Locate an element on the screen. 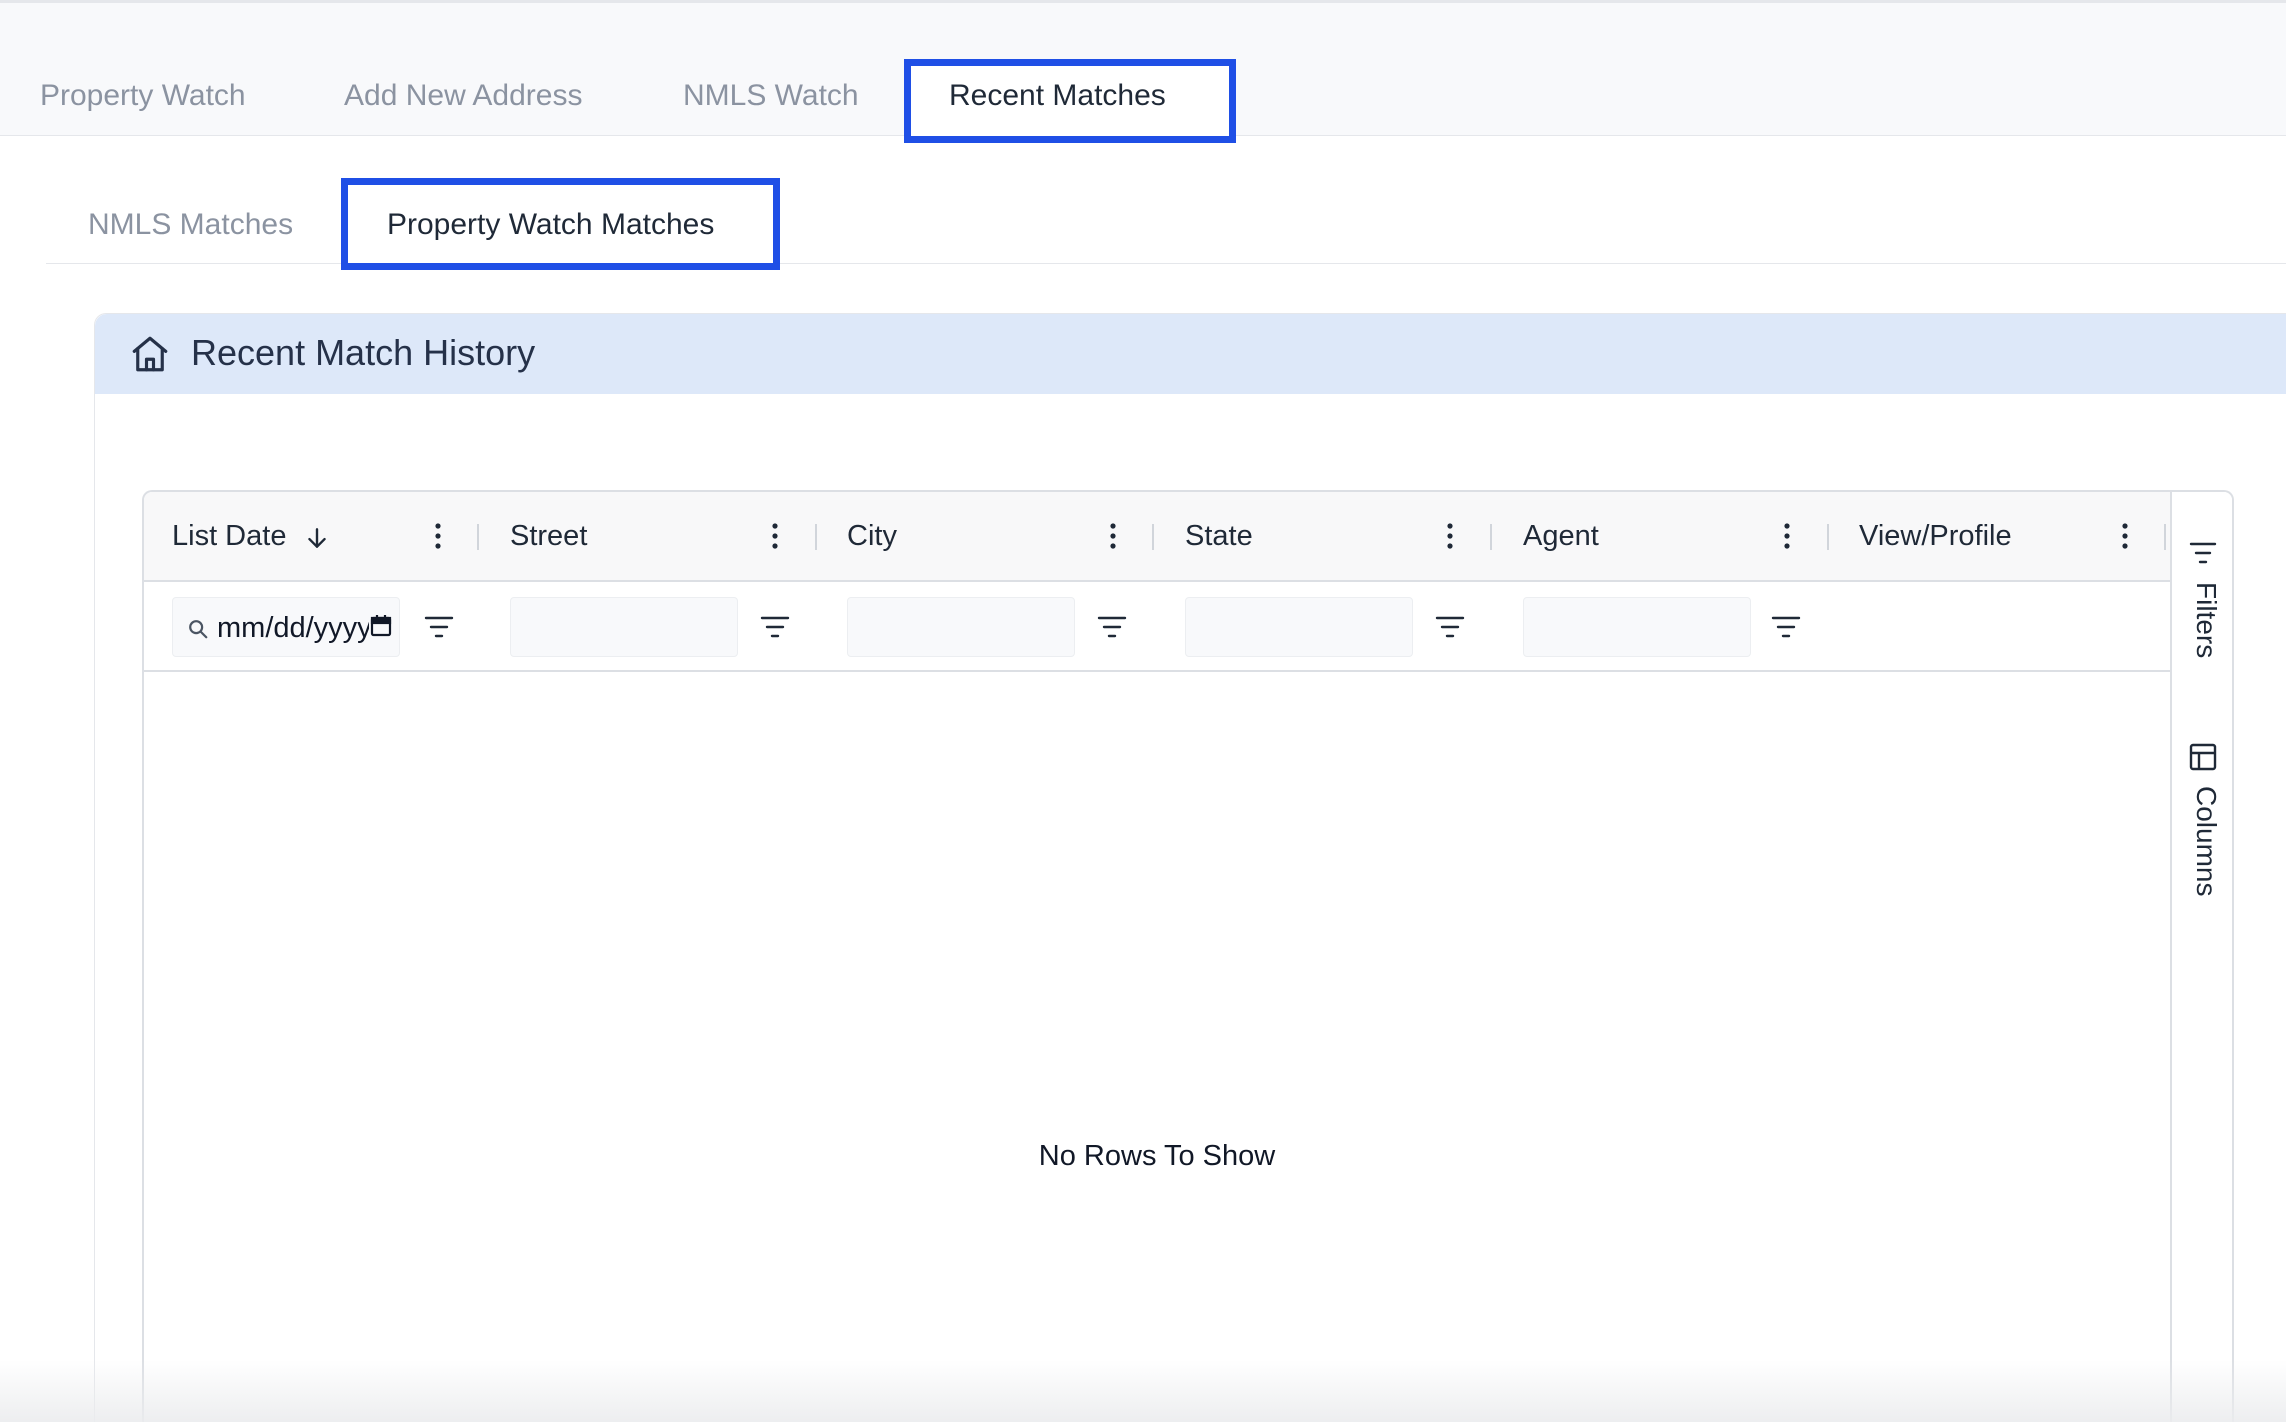 The height and width of the screenshot is (1422, 2286). filters-panel-button: Filters is located at coordinates (2202, 602).